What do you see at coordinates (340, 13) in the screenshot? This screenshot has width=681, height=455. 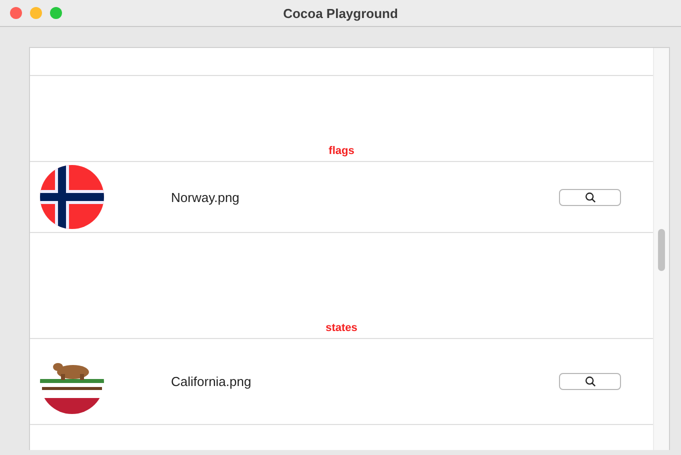 I see `window-title: Cocoa Playground` at bounding box center [340, 13].